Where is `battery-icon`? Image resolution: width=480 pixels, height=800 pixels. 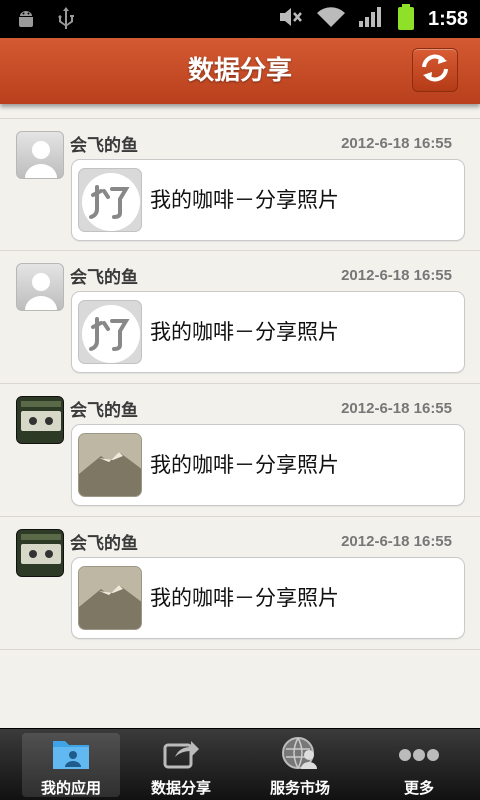 battery-icon is located at coordinates (406, 19).